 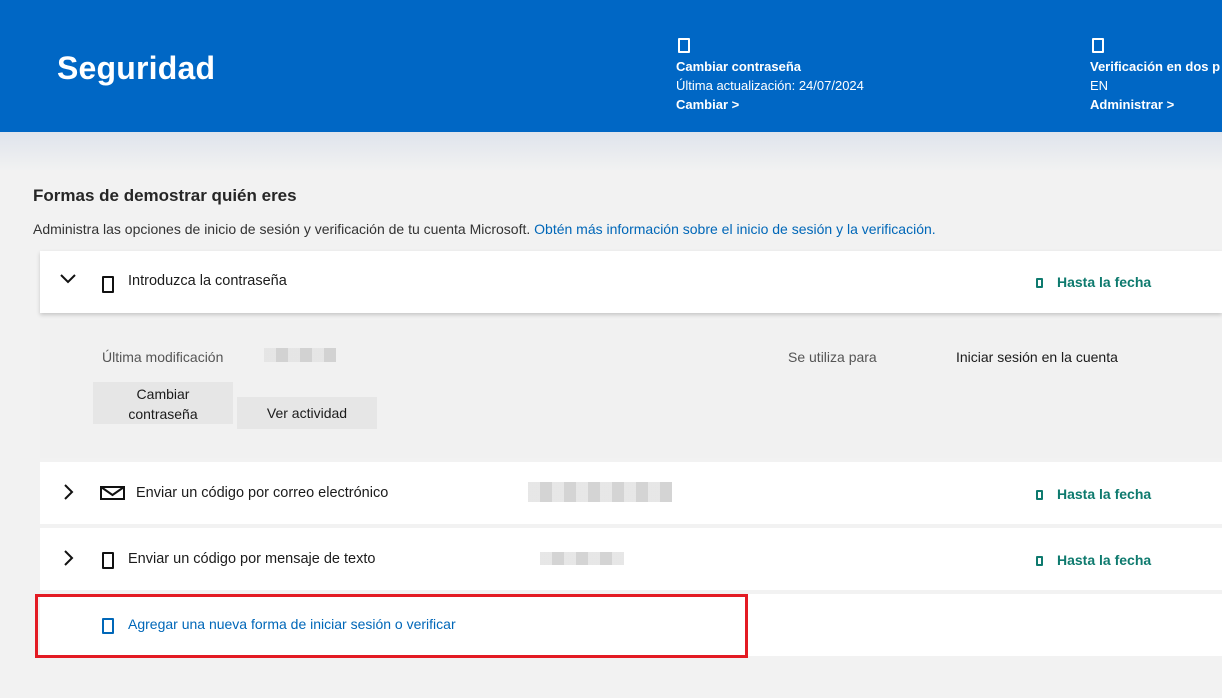 I want to click on method-label: Enviar un código por correo electrónico, so click(x=262, y=493).